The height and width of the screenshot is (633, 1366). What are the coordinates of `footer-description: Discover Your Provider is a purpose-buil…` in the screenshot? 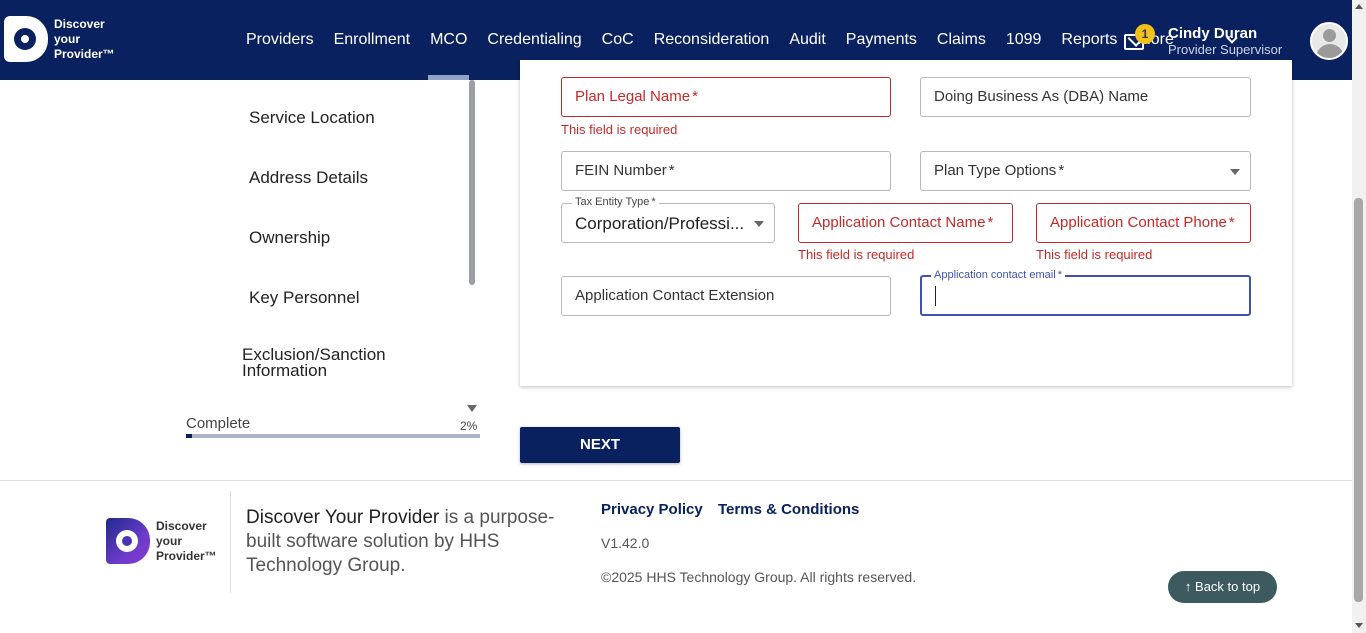 It's located at (400, 541).